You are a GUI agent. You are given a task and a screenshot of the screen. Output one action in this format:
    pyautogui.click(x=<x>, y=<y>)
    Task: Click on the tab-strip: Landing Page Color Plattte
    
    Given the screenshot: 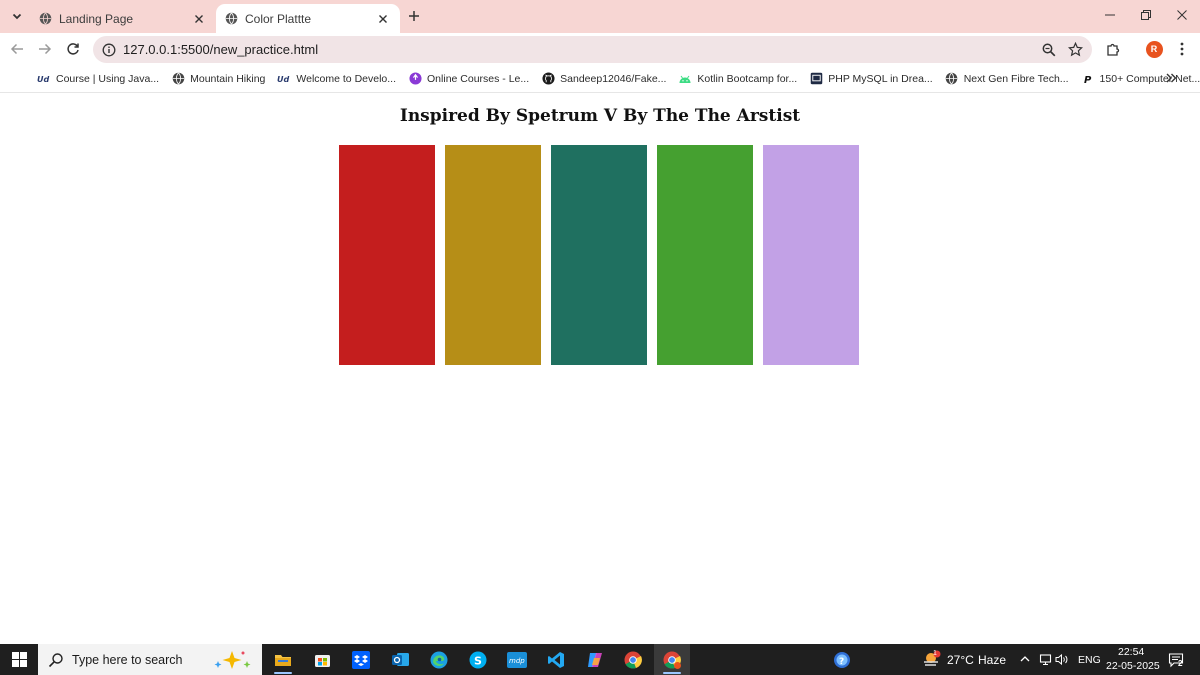 What is the action you would take?
    pyautogui.click(x=600, y=16)
    